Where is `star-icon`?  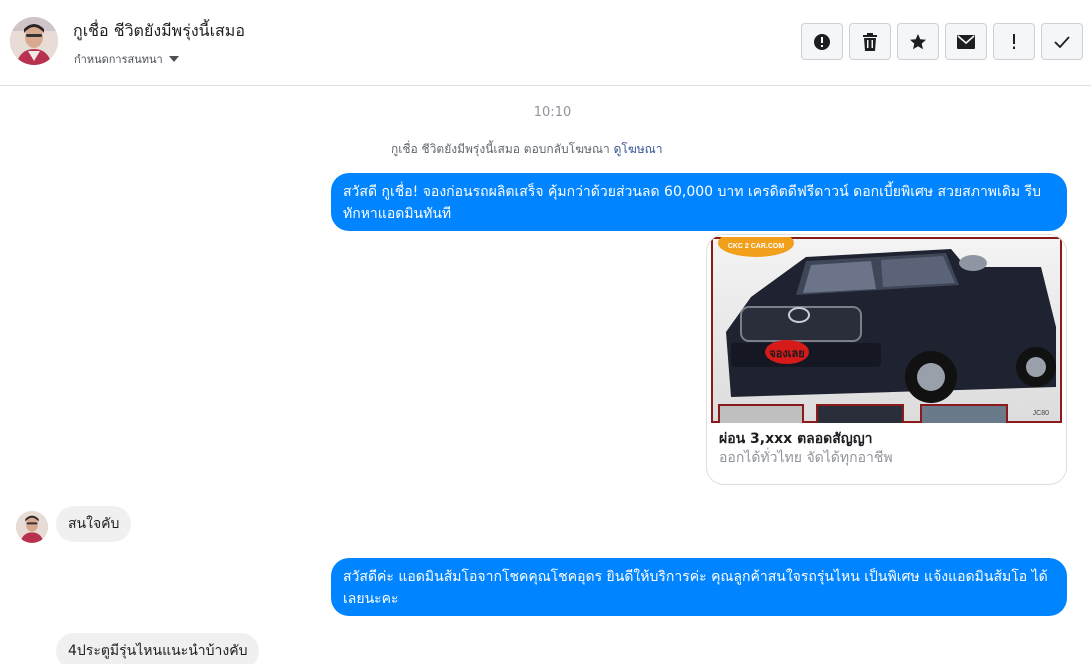 star-icon is located at coordinates (918, 42).